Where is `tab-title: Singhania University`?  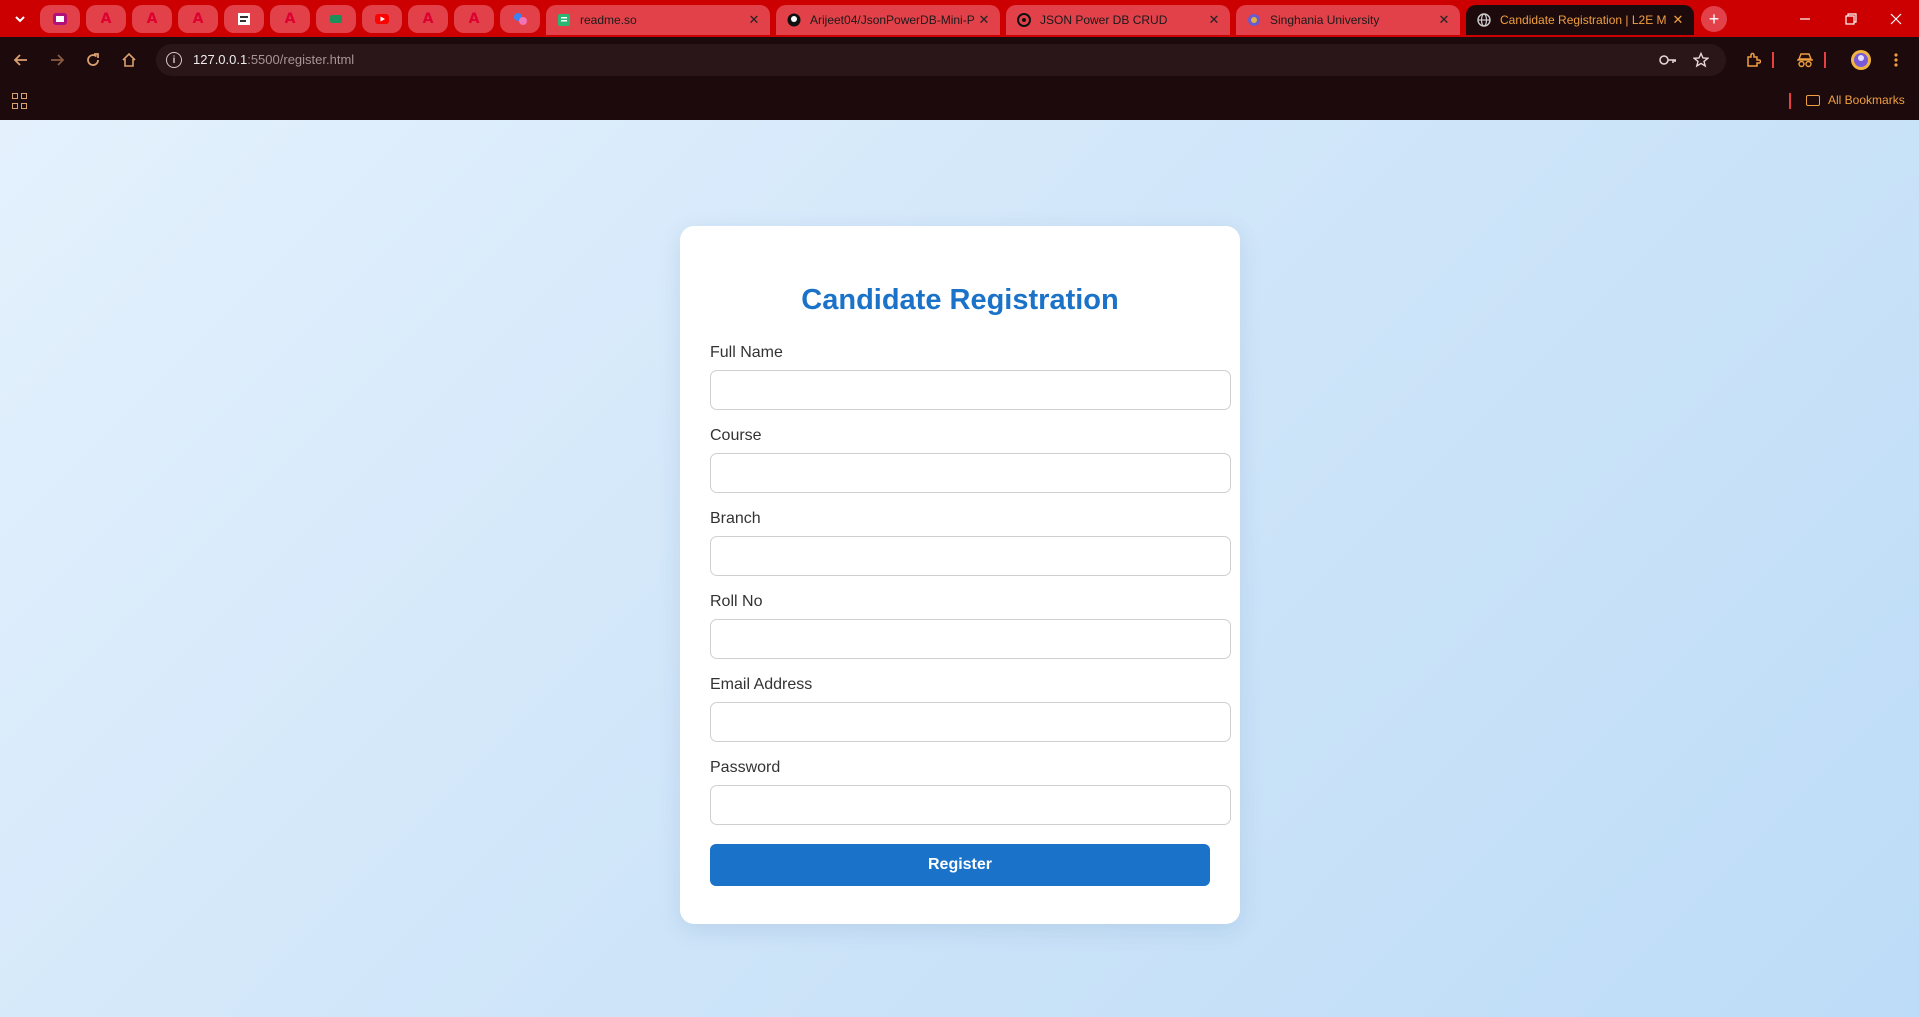
tab-title: Singhania University is located at coordinates (1325, 20).